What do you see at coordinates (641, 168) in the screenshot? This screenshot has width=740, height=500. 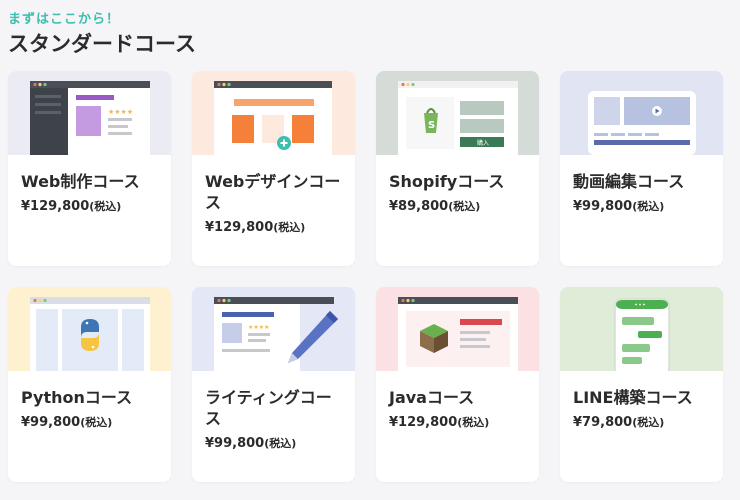 I see `course-card-video-editing: 動画編集コース ¥99,800(税込)` at bounding box center [641, 168].